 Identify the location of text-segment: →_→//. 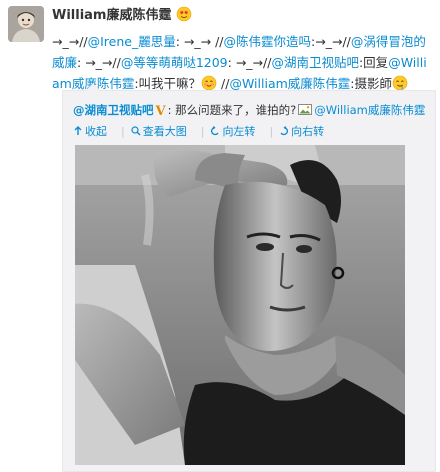
(70, 41).